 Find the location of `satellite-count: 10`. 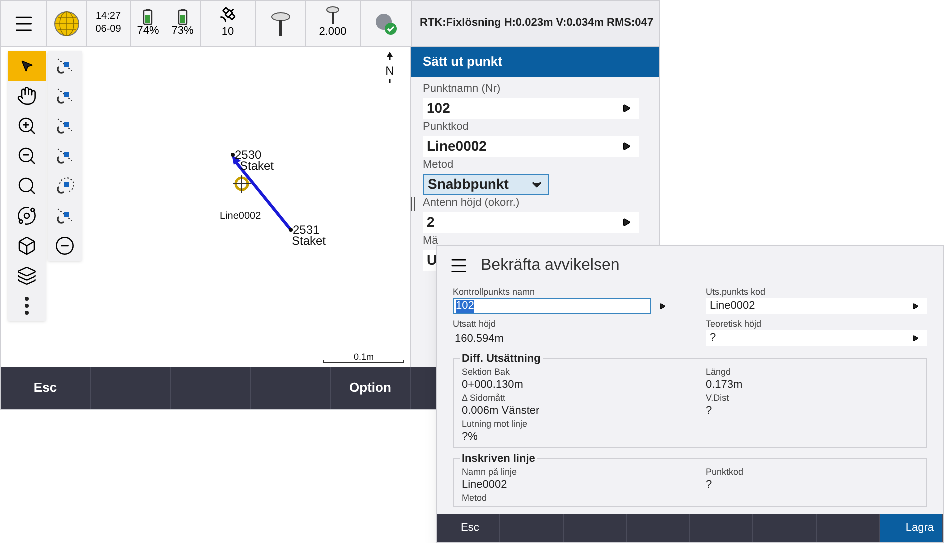

satellite-count: 10 is located at coordinates (228, 32).